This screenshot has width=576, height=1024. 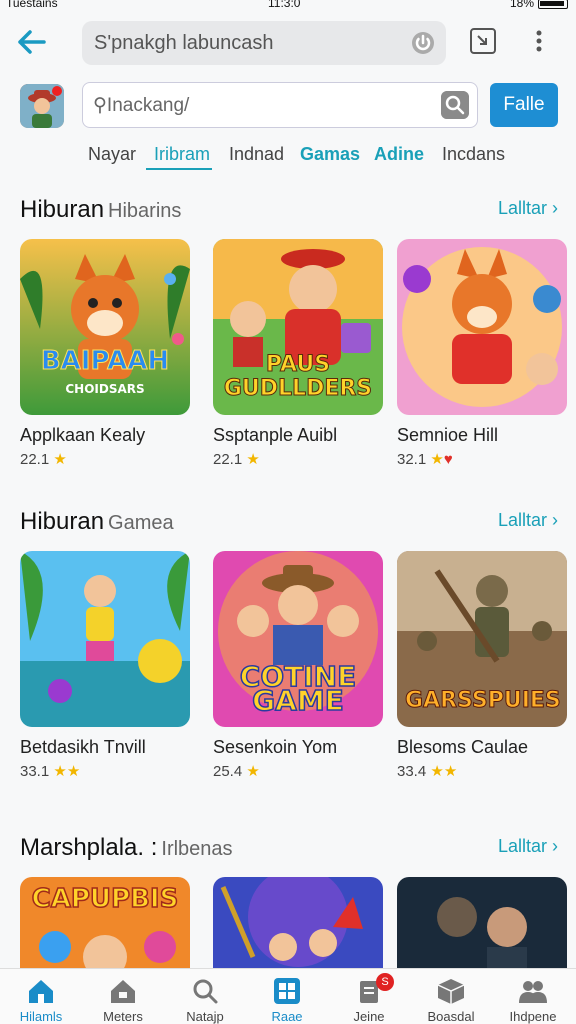 What do you see at coordinates (399, 154) in the screenshot?
I see `tab-adine: Adine` at bounding box center [399, 154].